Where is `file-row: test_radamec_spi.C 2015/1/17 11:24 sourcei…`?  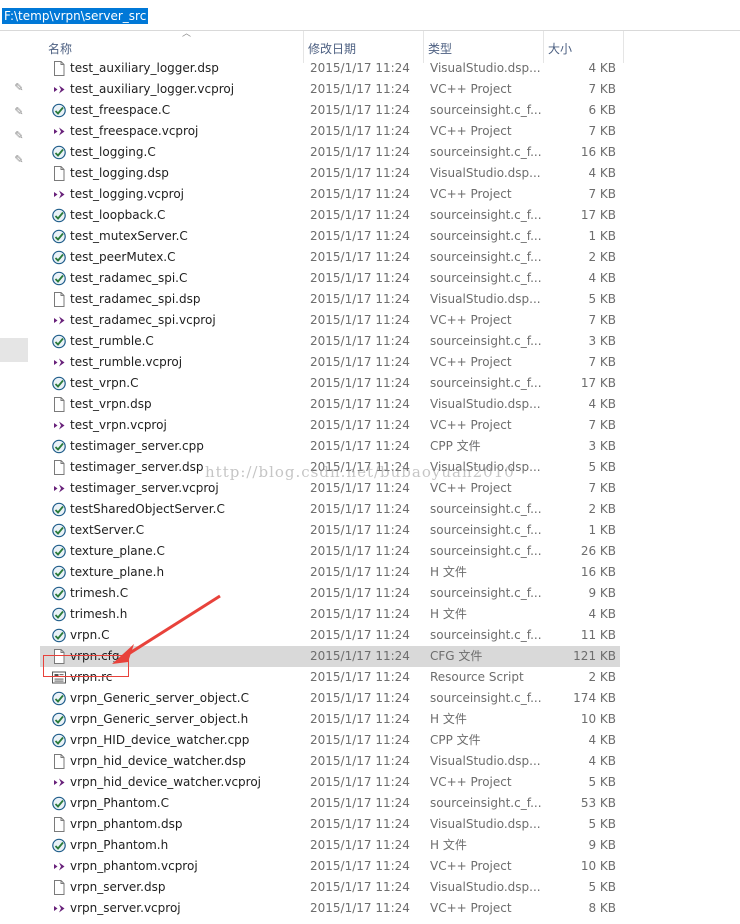
file-row: test_radamec_spi.C 2015/1/17 11:24 sourcei… is located at coordinates (330, 278).